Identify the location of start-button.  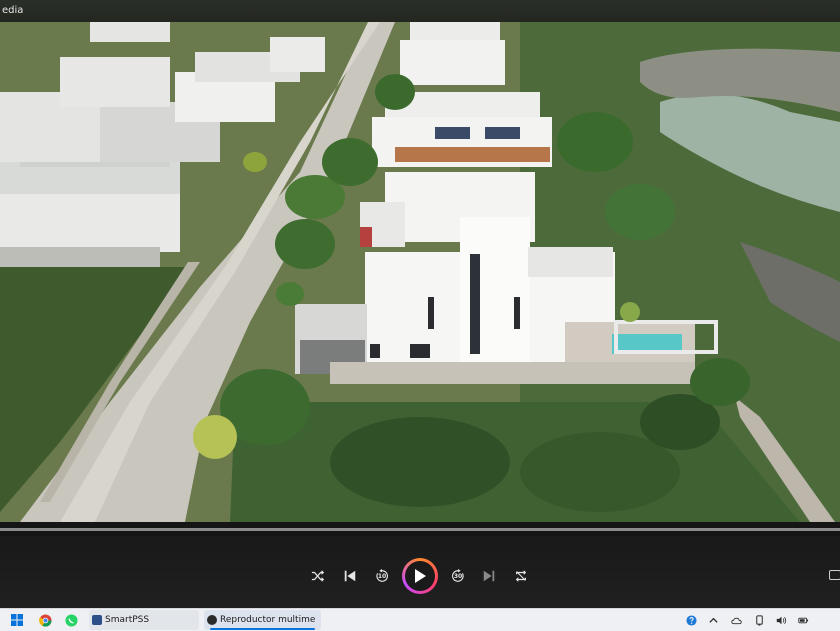
(17, 620).